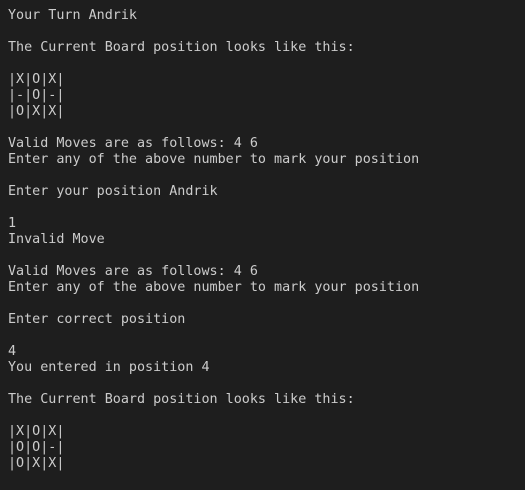 Image resolution: width=525 pixels, height=490 pixels. What do you see at coordinates (113, 191) in the screenshot?
I see `terminal-line: Enter your position Andrik` at bounding box center [113, 191].